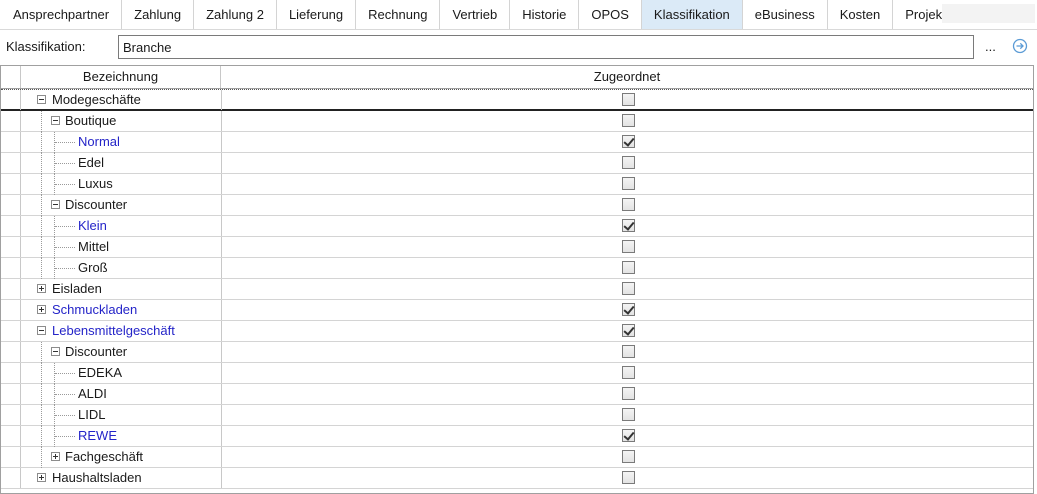  I want to click on tree-item-label: EDEKA, so click(100, 373).